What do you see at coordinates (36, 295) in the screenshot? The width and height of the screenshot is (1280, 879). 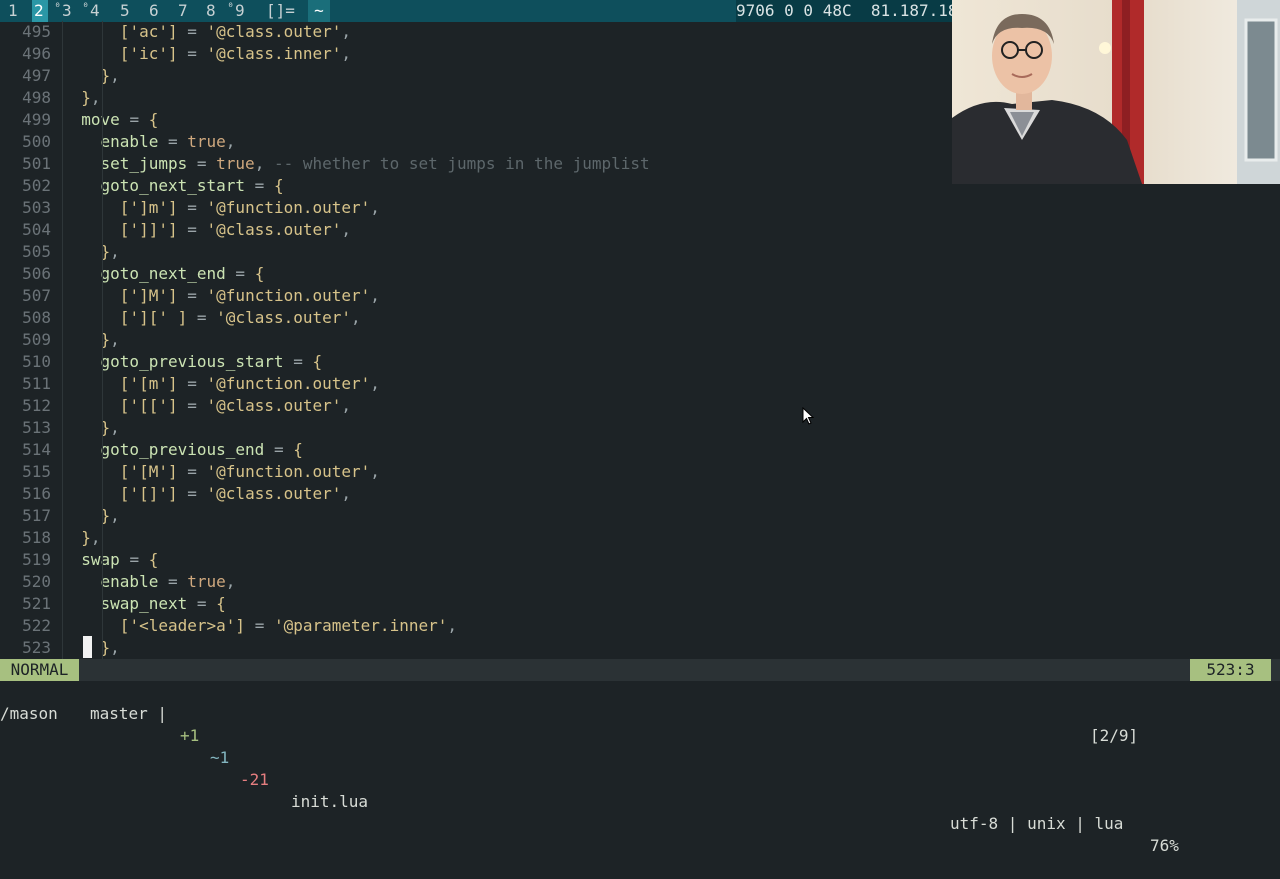 I see `line-number: 507` at bounding box center [36, 295].